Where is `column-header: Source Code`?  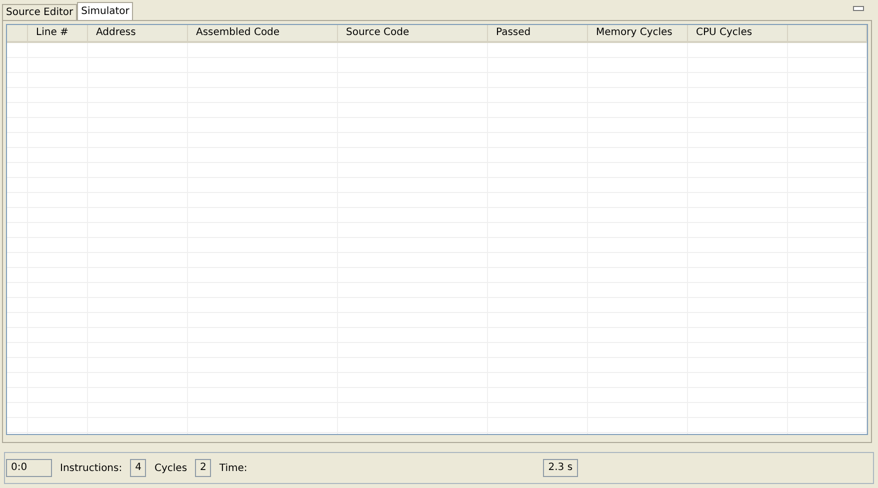
column-header: Source Code is located at coordinates (413, 34).